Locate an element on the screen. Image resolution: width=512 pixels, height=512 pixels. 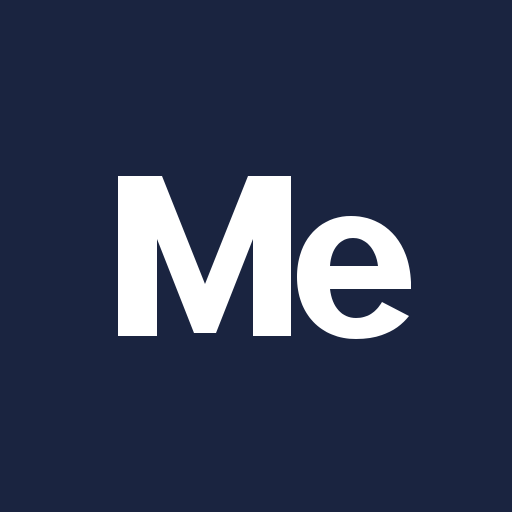
logo-letter-e is located at coordinates (354, 277).